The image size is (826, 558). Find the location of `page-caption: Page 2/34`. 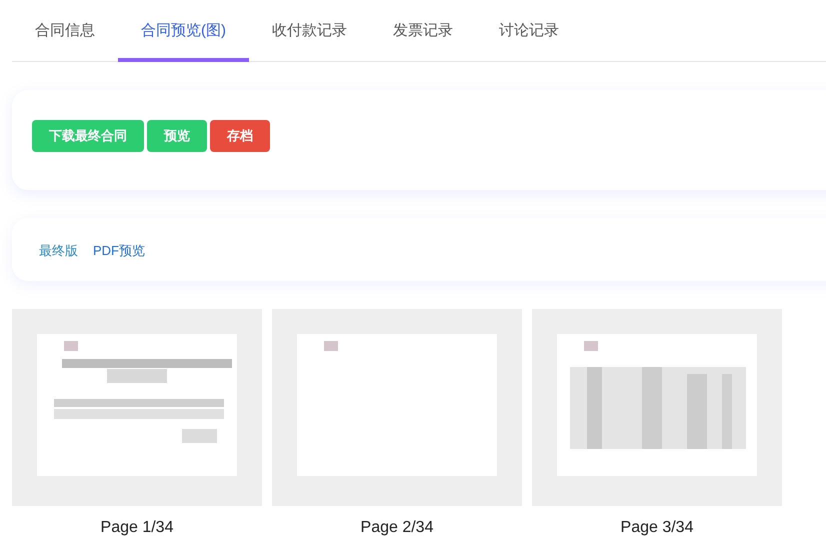

page-caption: Page 2/34 is located at coordinates (397, 528).